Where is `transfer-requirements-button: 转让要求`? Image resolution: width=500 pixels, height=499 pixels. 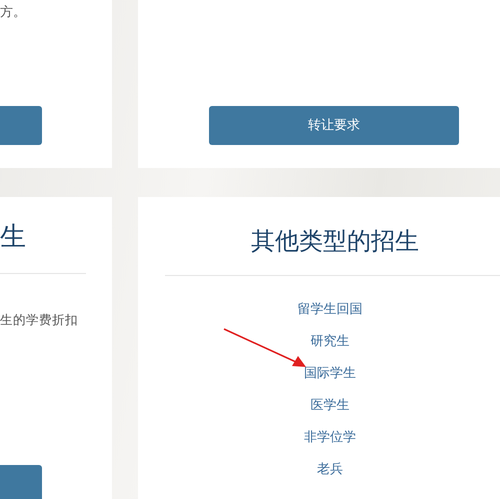
transfer-requirements-button: 转让要求 is located at coordinates (334, 125).